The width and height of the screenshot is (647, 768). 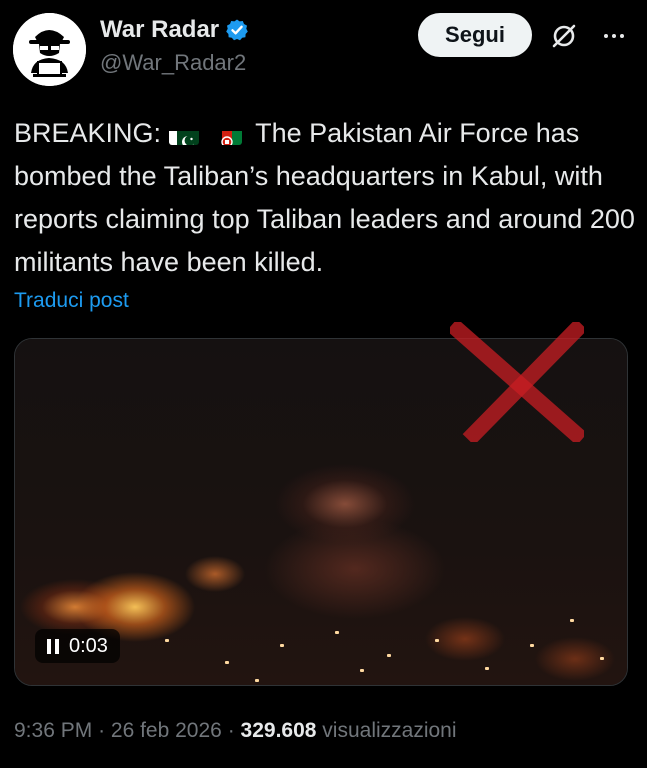 I want to click on afghanistan-flag-icon, so click(x=227, y=134).